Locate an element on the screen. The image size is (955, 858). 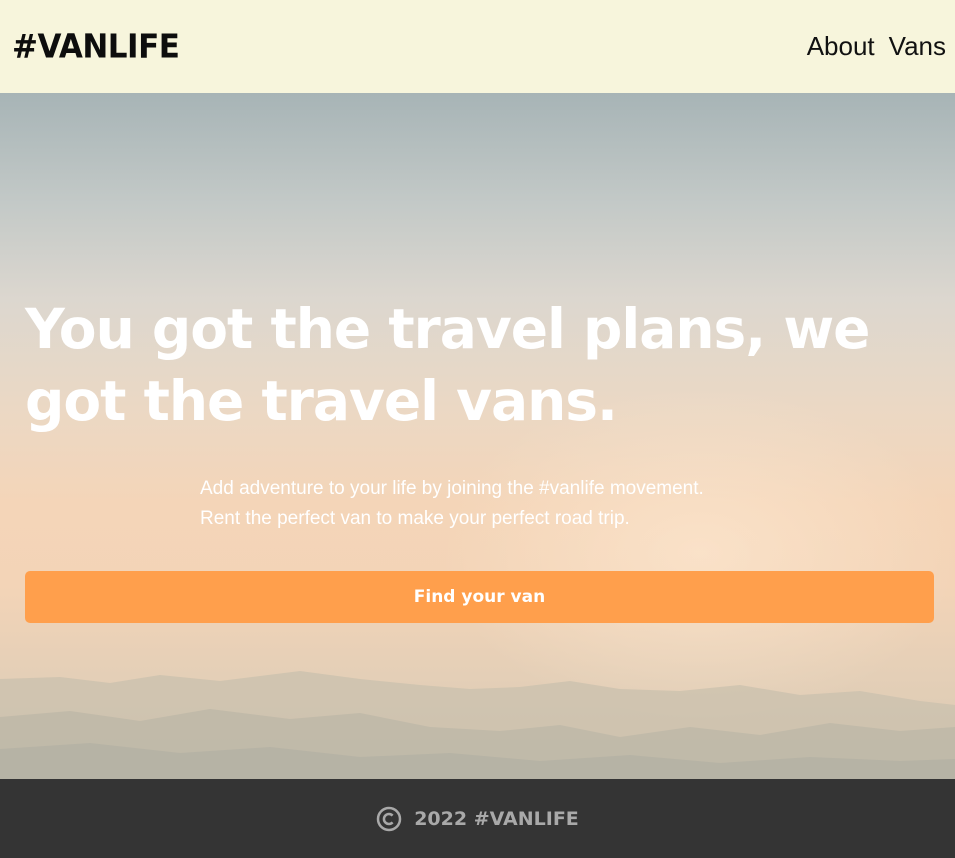
find-your-van-button: Find your van is located at coordinates (479, 597).